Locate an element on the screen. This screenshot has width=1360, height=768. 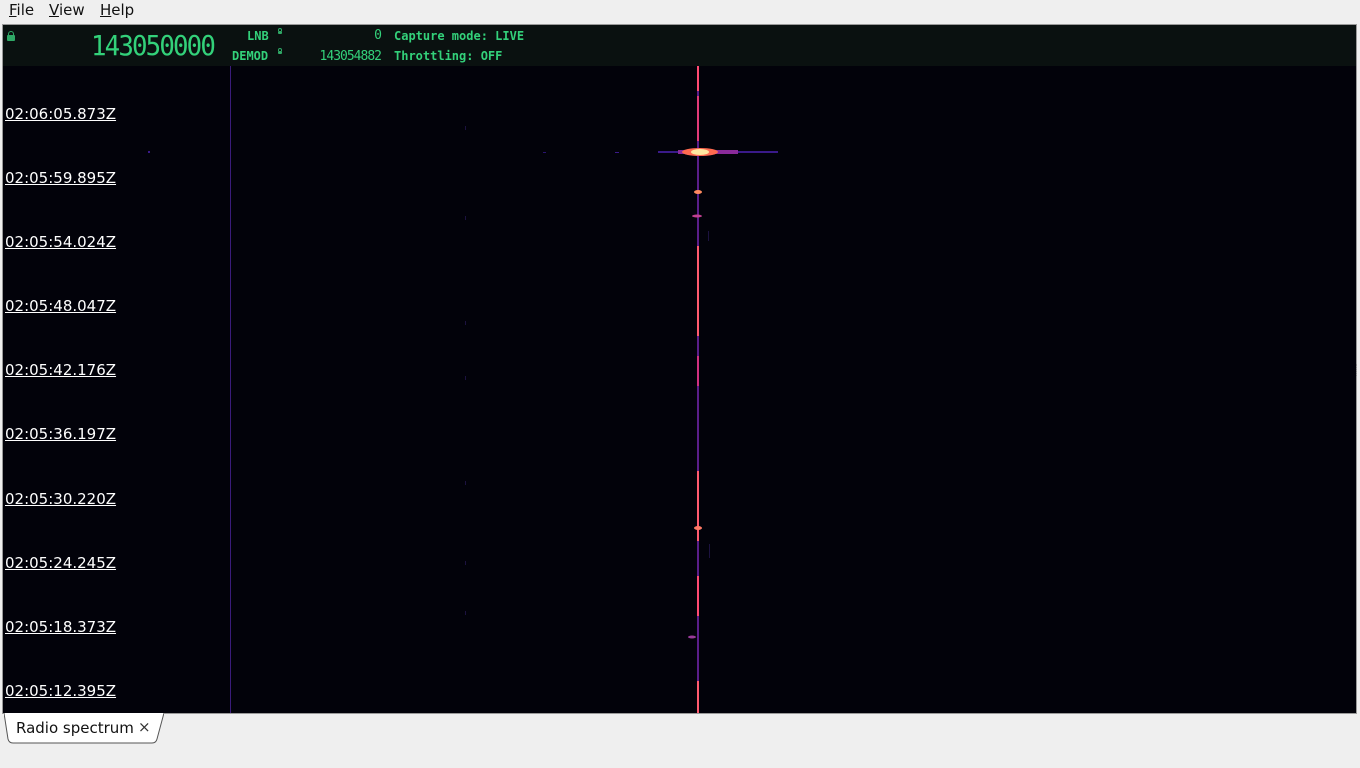
menu-file: File is located at coordinates (21, 10).